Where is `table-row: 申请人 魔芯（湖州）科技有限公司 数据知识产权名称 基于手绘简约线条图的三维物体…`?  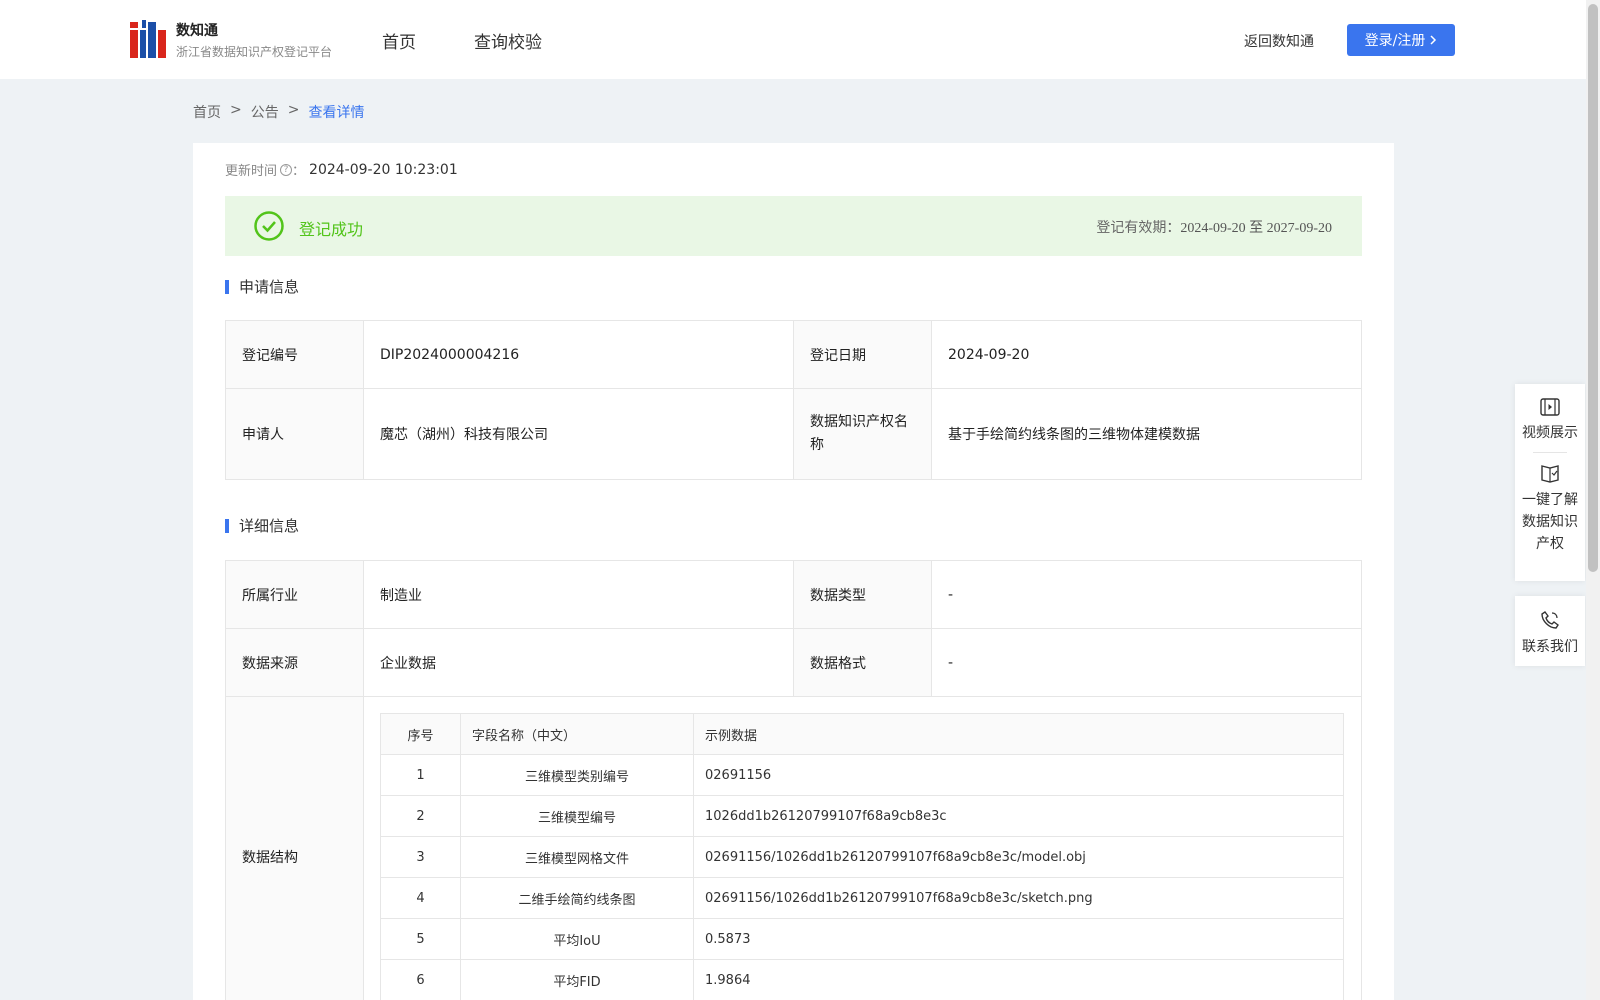 table-row: 申请人 魔芯（湖州）科技有限公司 数据知识产权名称 基于手绘简约线条图的三维物体… is located at coordinates (793, 434).